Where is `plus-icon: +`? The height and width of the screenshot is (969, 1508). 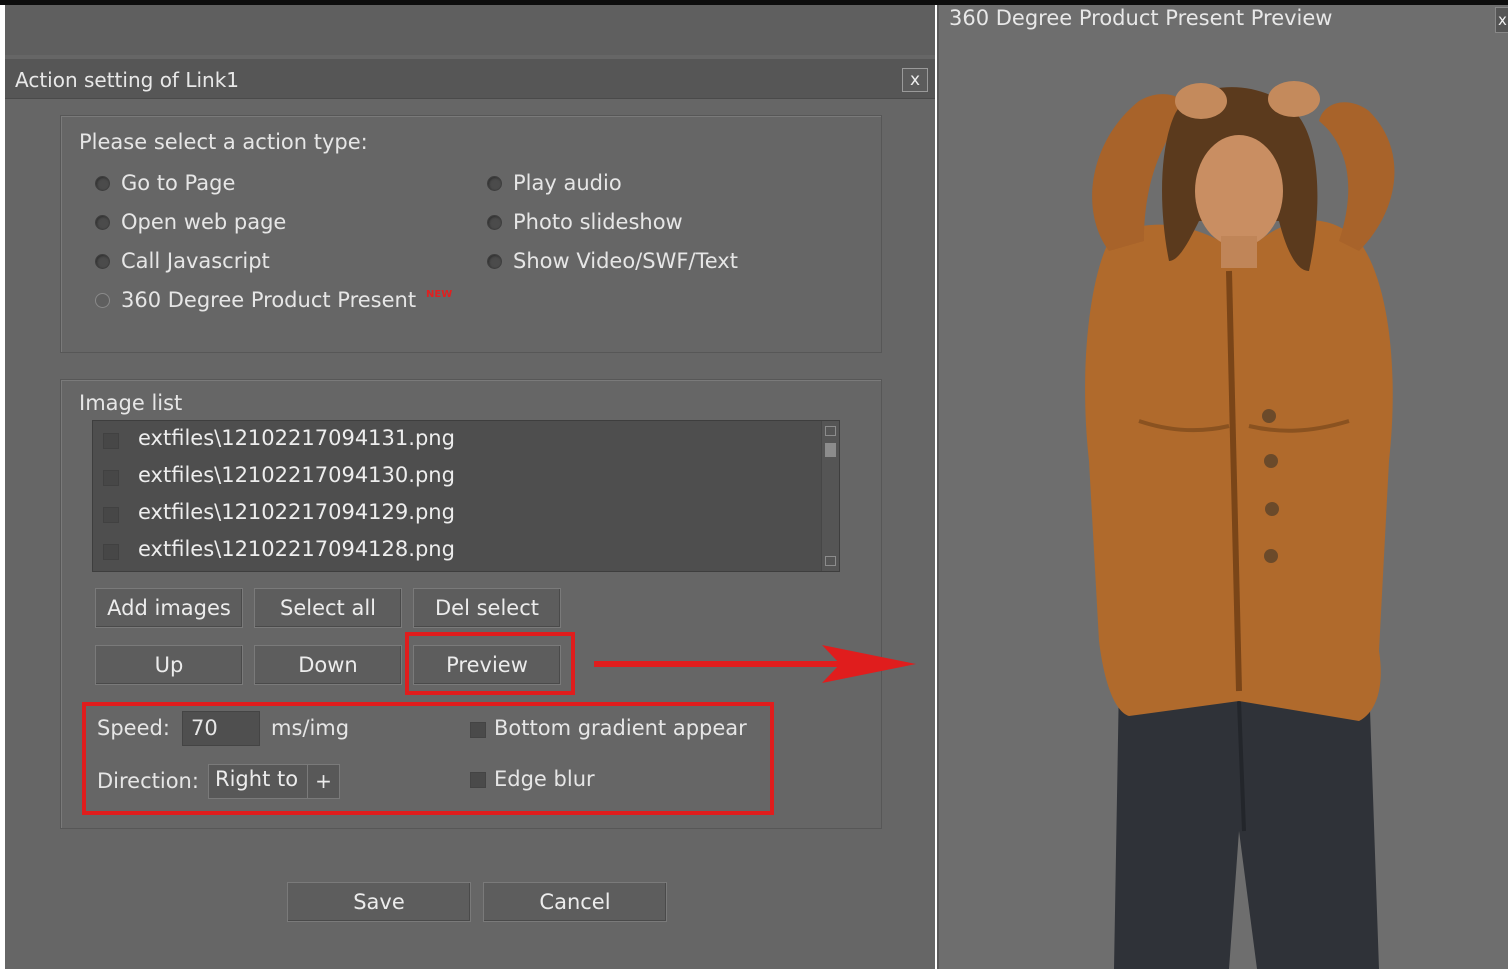
plus-icon: + is located at coordinates (323, 781).